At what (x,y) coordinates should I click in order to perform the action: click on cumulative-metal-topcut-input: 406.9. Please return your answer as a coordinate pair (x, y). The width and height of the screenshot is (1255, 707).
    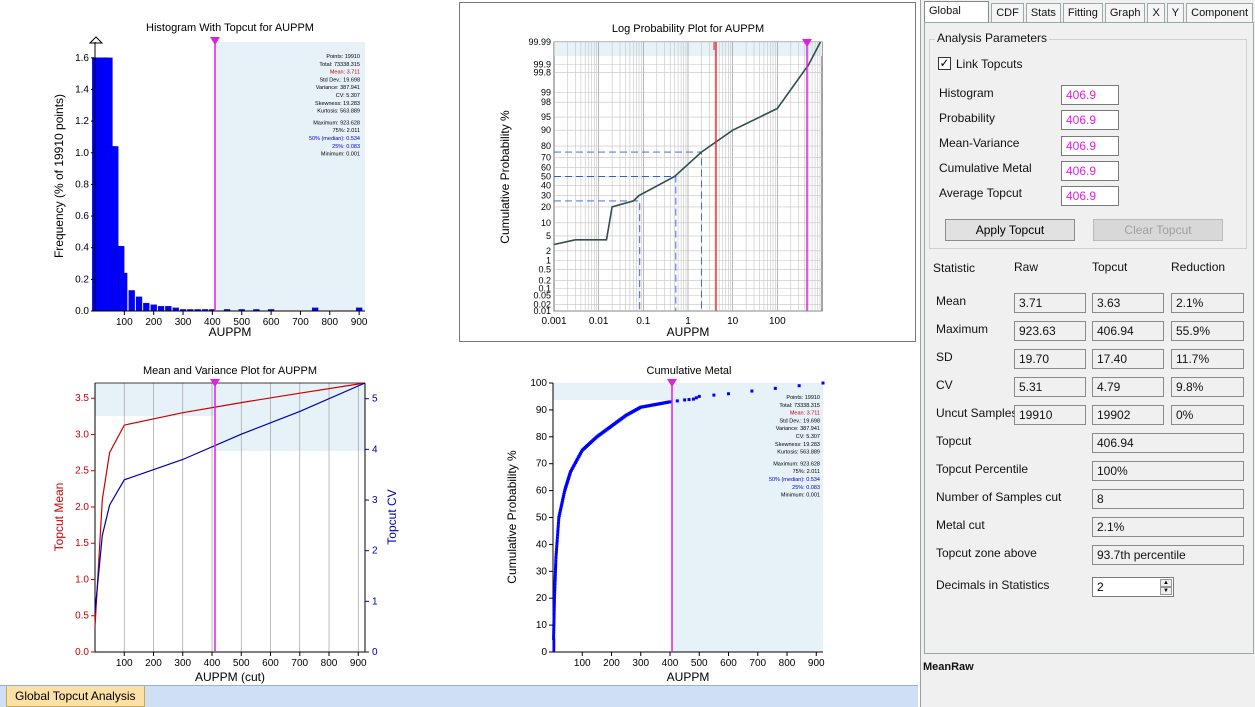
    Looking at the image, I should click on (1090, 171).